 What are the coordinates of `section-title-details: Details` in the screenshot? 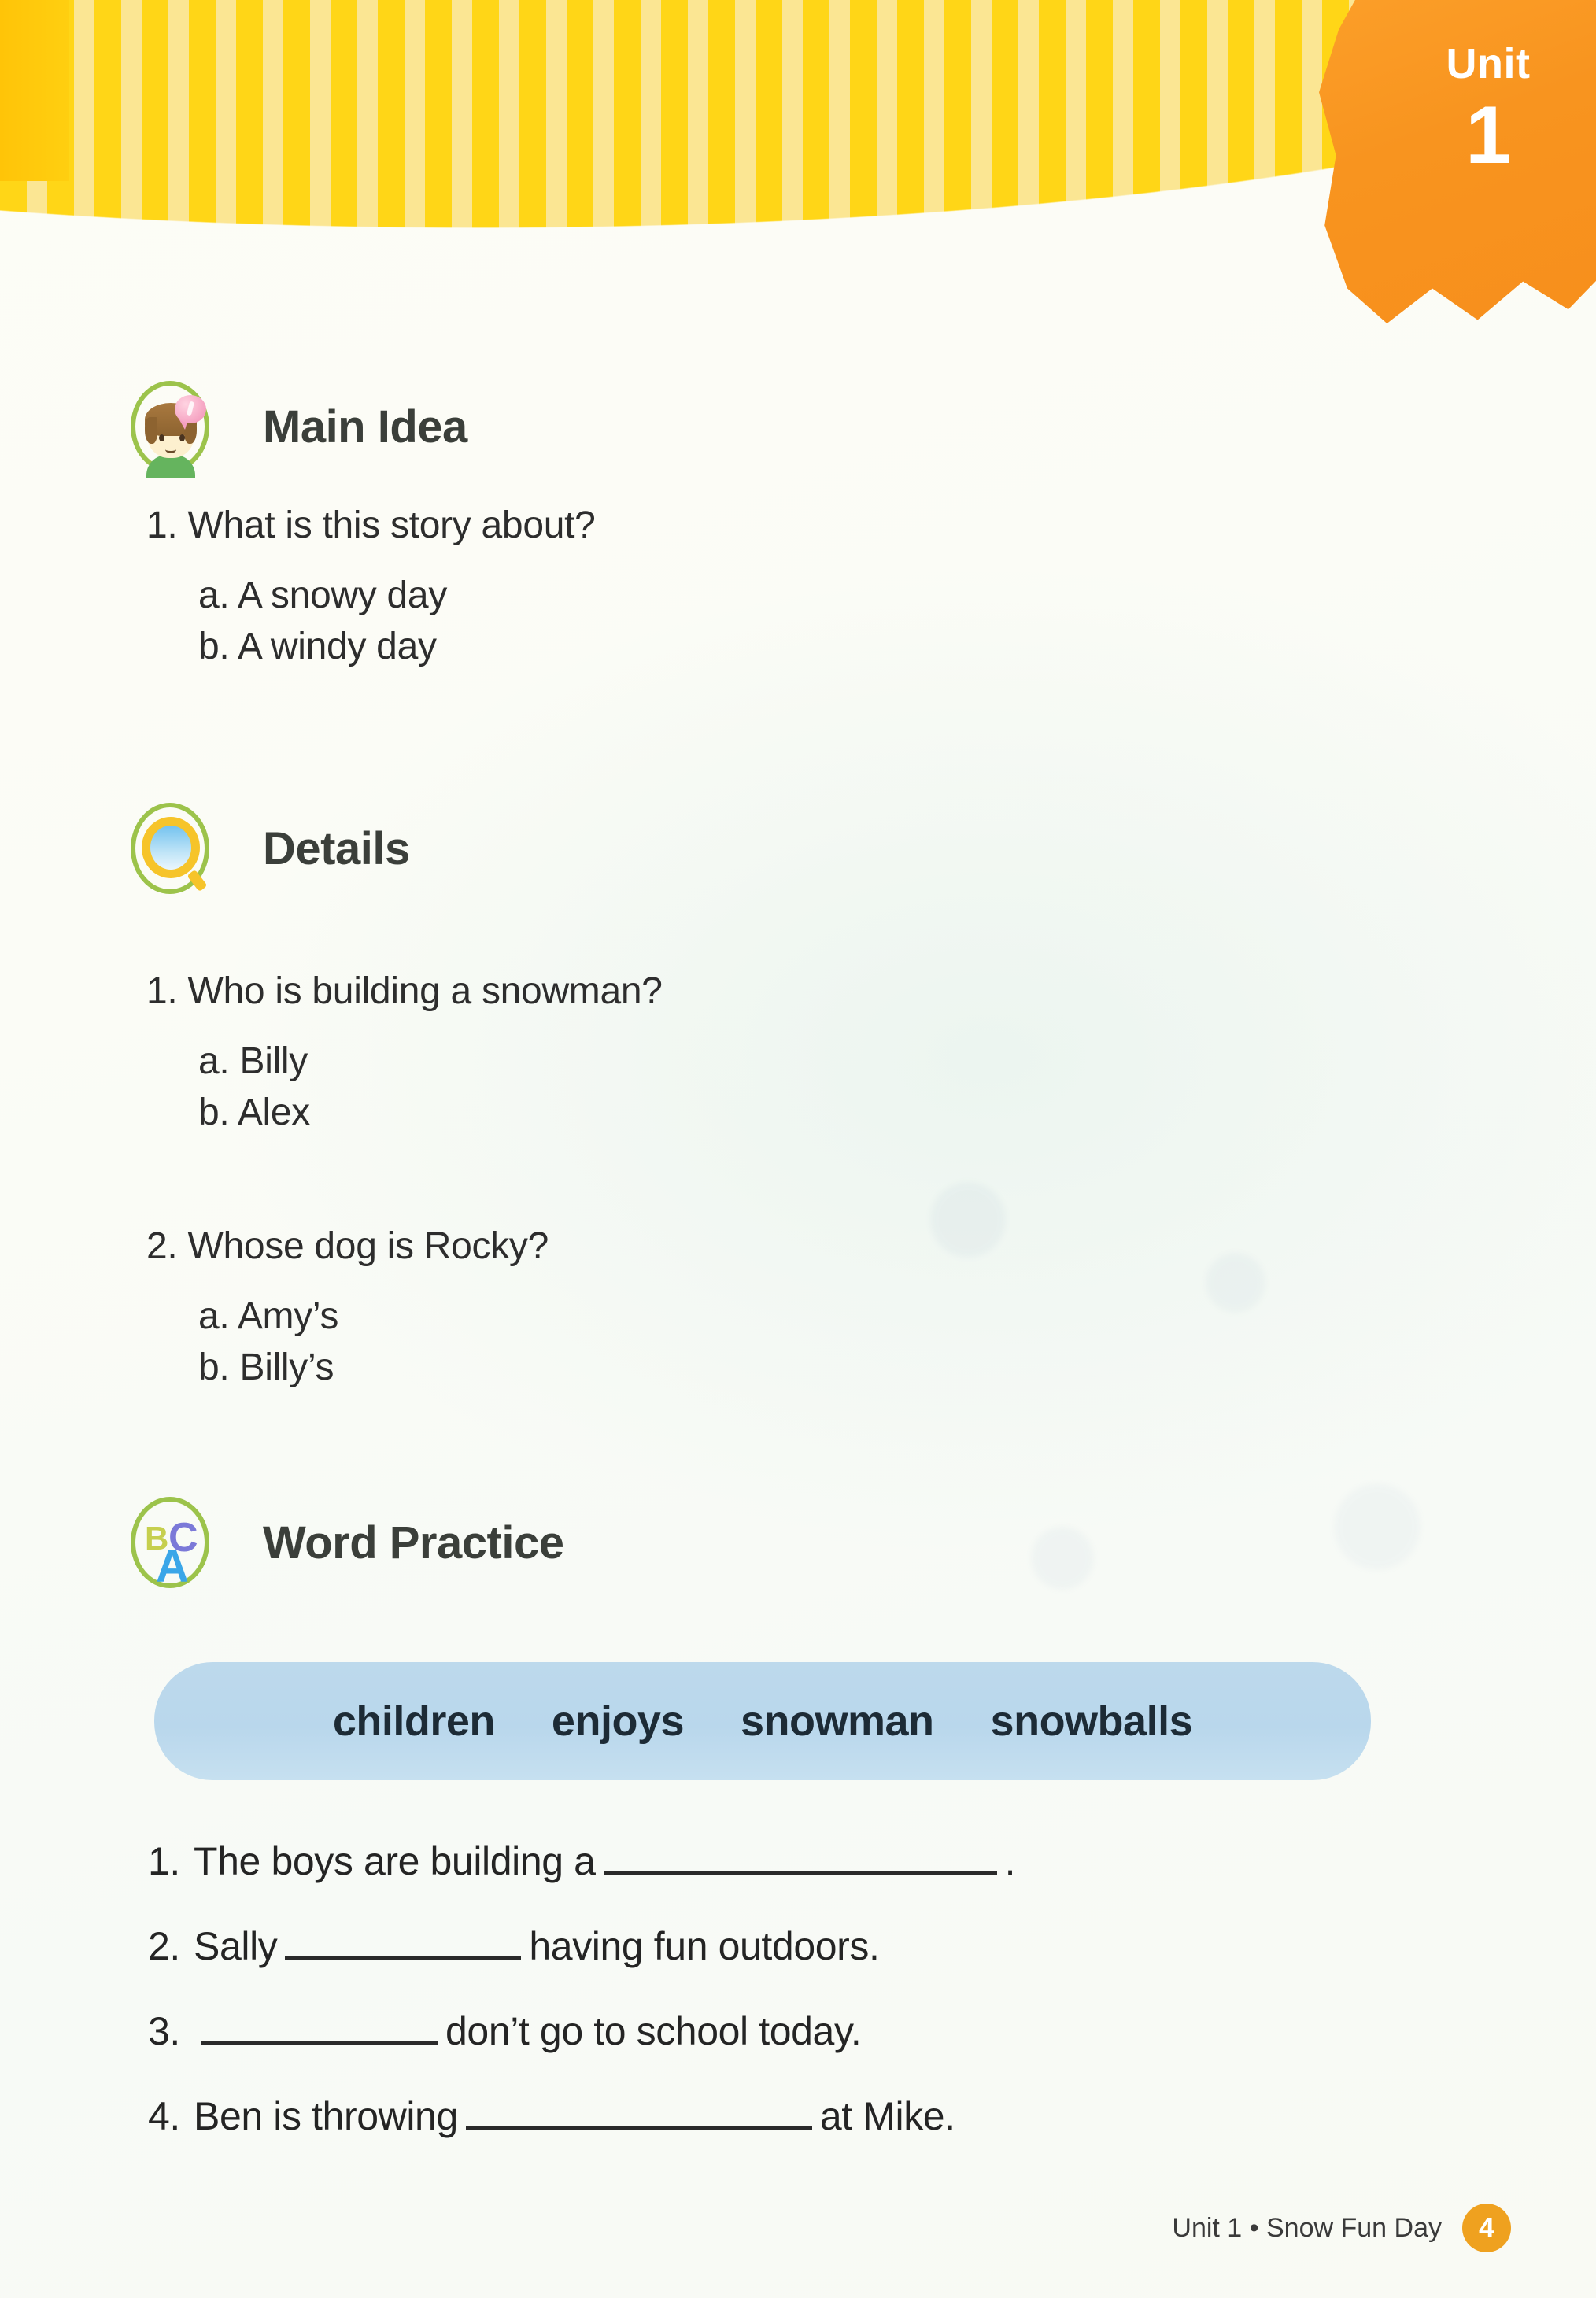 It's located at (336, 848).